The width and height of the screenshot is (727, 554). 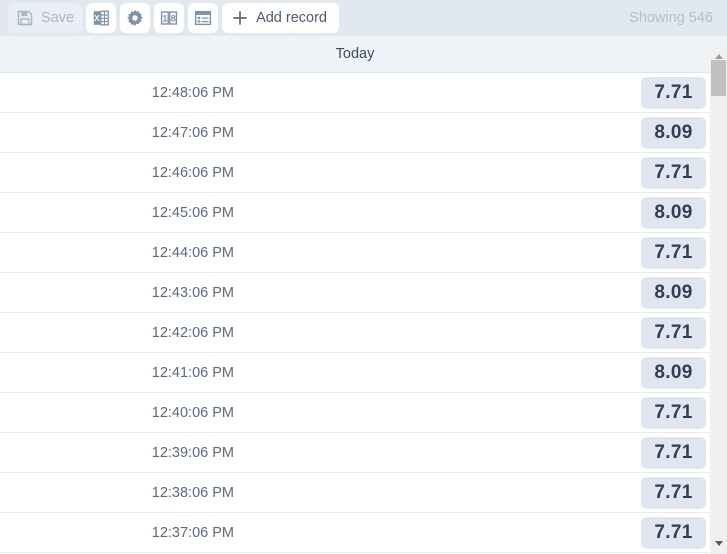 I want to click on svg-text: 8, so click(x=173, y=19).